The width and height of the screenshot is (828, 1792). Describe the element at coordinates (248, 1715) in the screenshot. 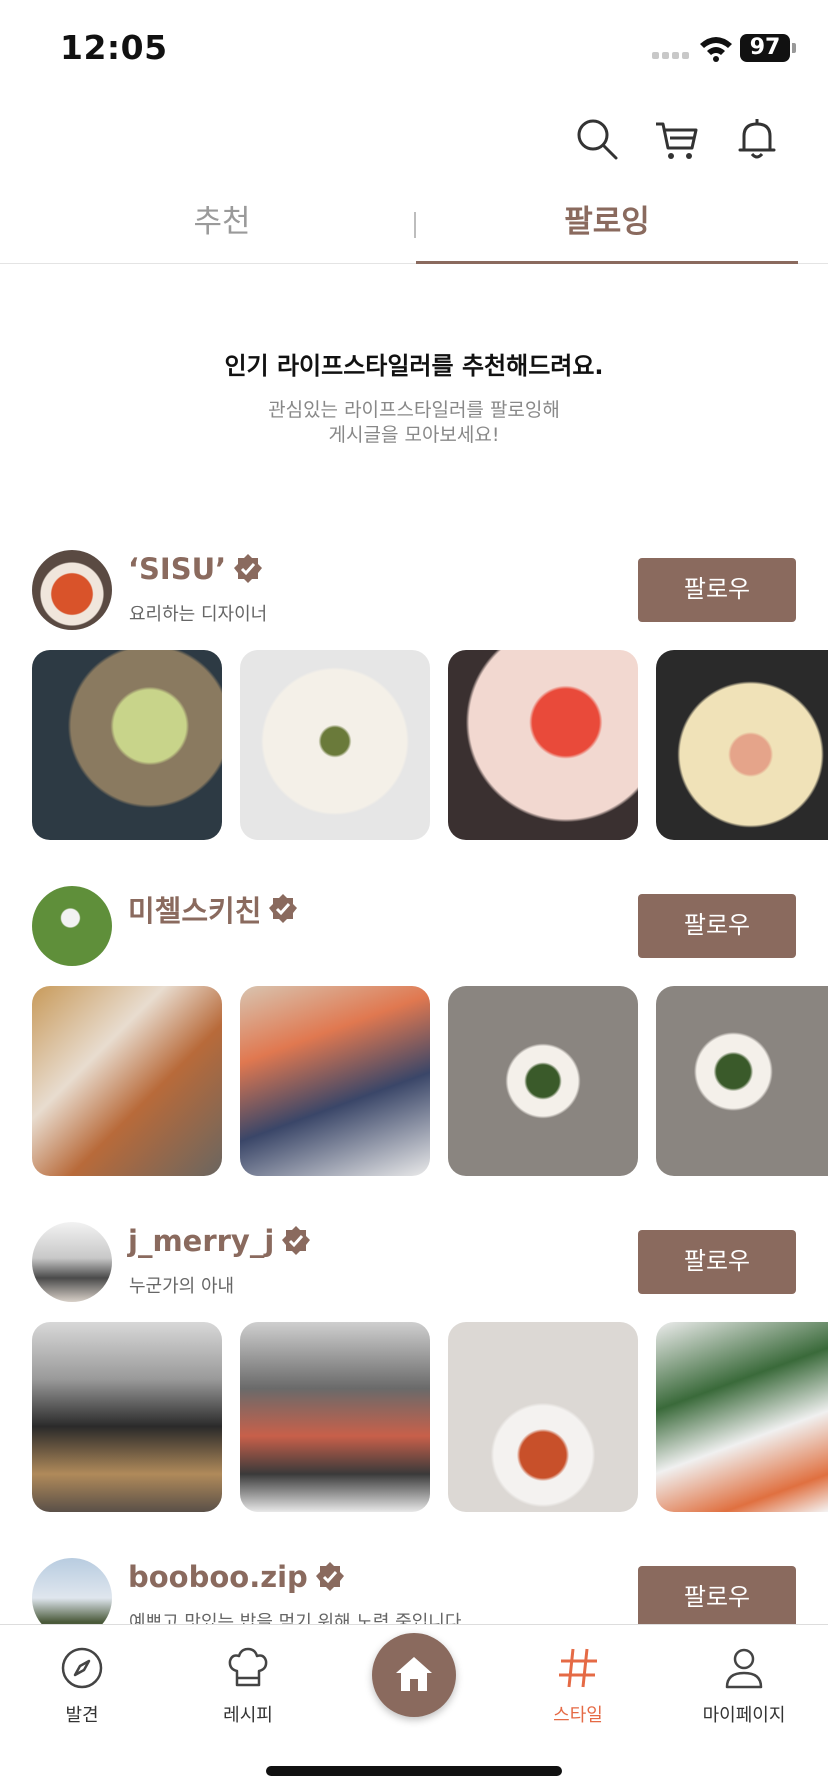

I see `tabbar-label: 레시피` at that location.